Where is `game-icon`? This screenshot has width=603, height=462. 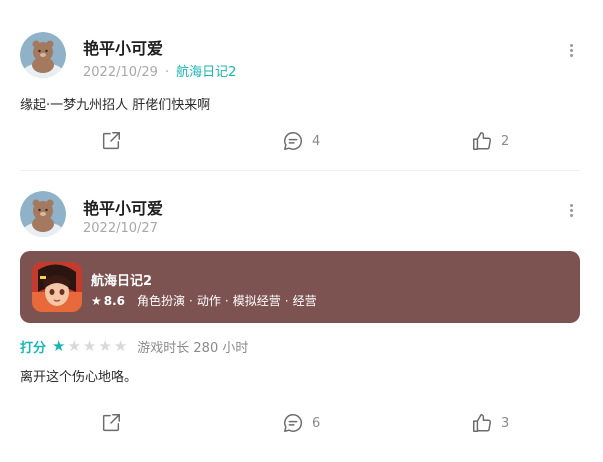 game-icon is located at coordinates (57, 287).